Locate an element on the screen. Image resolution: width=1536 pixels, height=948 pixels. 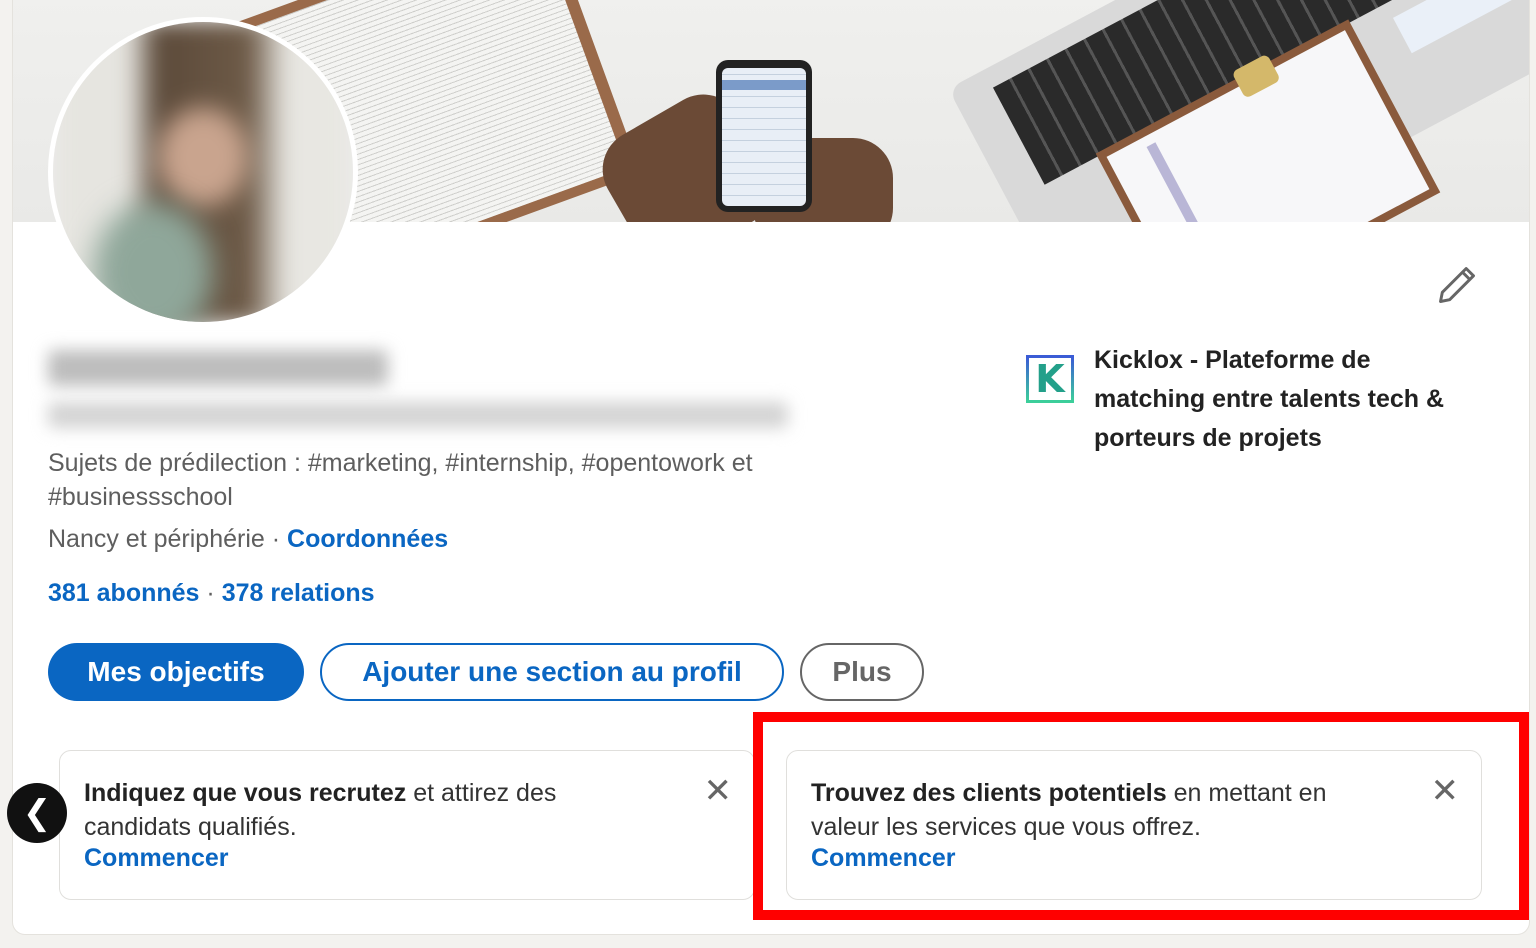
promo-bold: Indiquez que vous recrutez is located at coordinates (245, 793).